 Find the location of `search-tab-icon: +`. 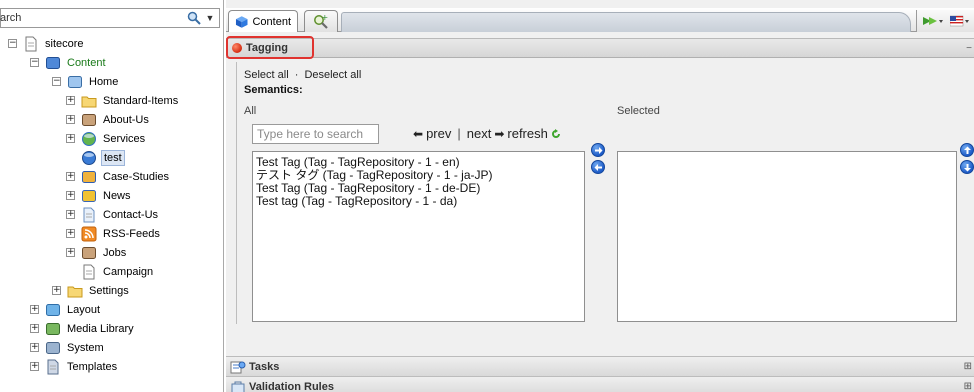

search-tab-icon: + is located at coordinates (321, 21).